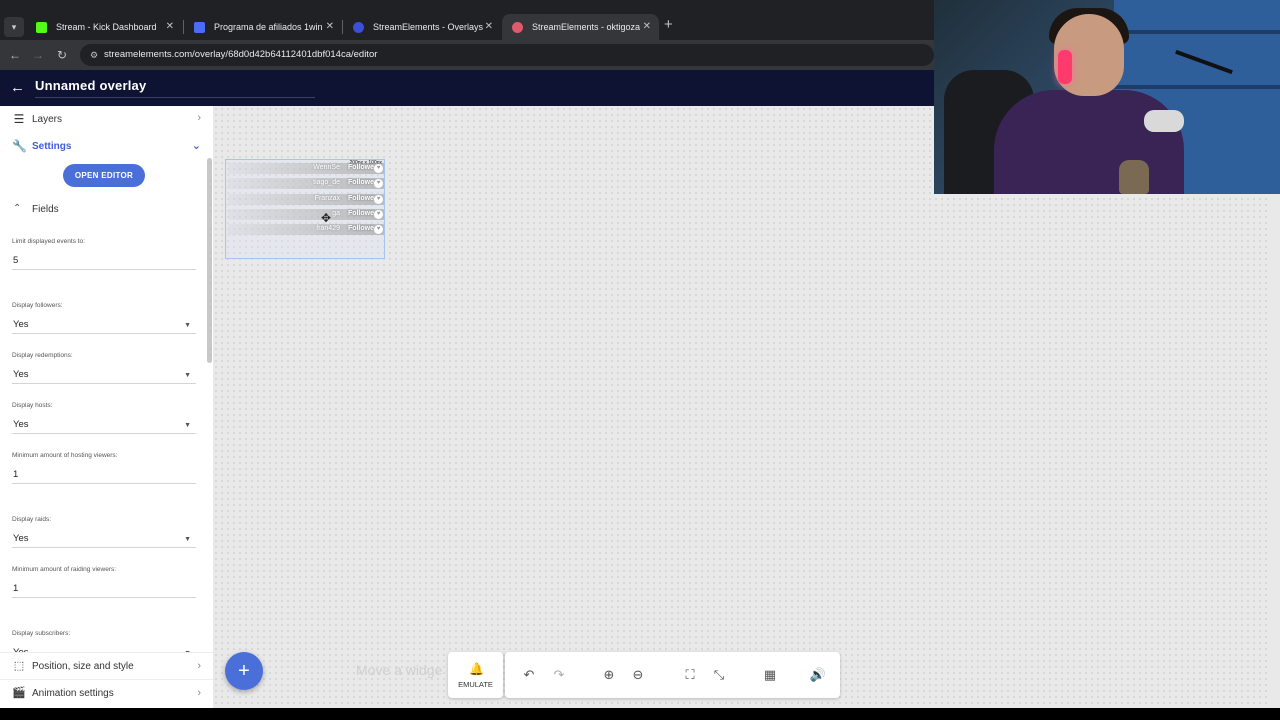  I want to click on selection-box-icon: ⬚, so click(19, 666).